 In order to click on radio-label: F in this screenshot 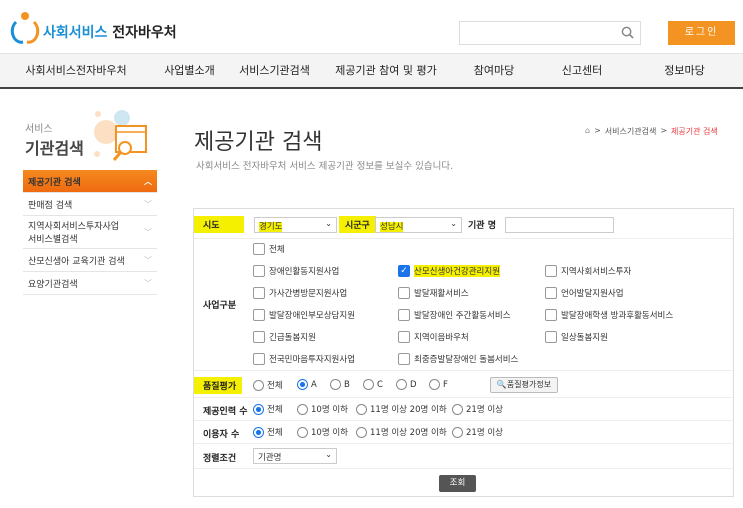, I will do `click(445, 384)`.